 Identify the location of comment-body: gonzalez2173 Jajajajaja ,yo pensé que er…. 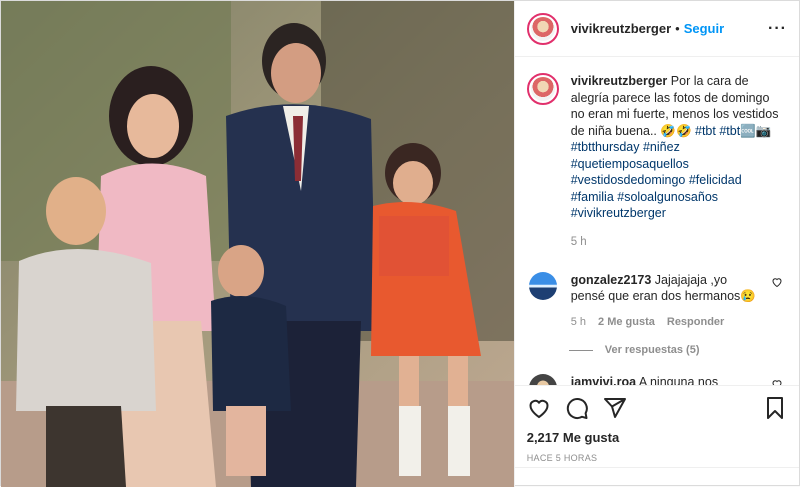
(666, 301).